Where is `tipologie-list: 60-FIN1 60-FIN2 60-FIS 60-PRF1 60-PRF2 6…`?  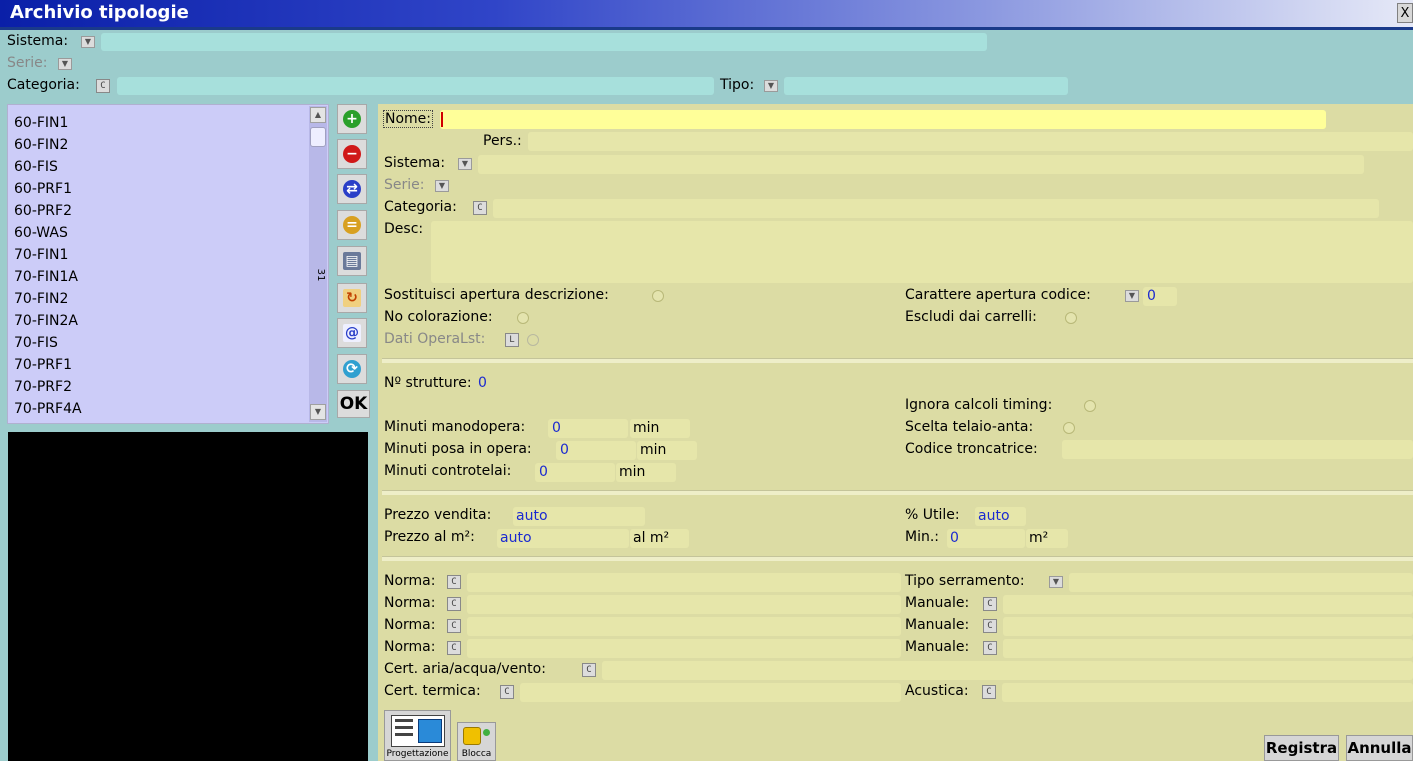 tipologie-list: 60-FIN1 60-FIN2 60-FIS 60-PRF1 60-PRF2 6… is located at coordinates (168, 264).